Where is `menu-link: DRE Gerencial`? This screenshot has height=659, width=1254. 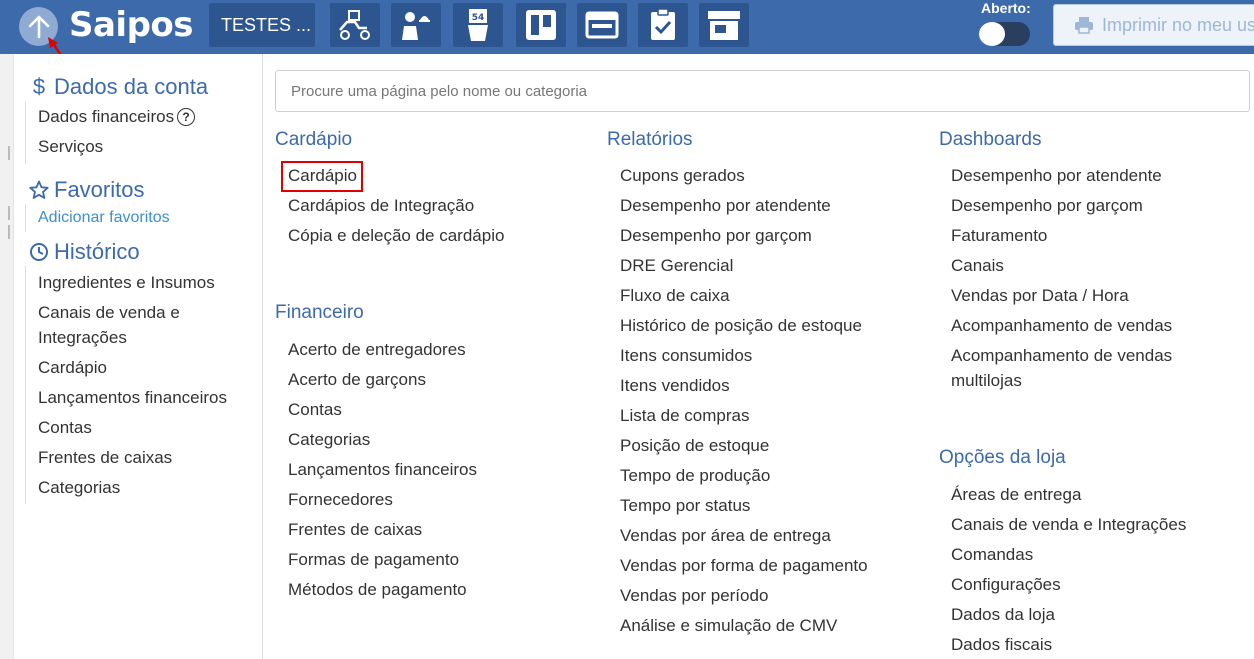
menu-link: DRE Gerencial is located at coordinates (676, 266).